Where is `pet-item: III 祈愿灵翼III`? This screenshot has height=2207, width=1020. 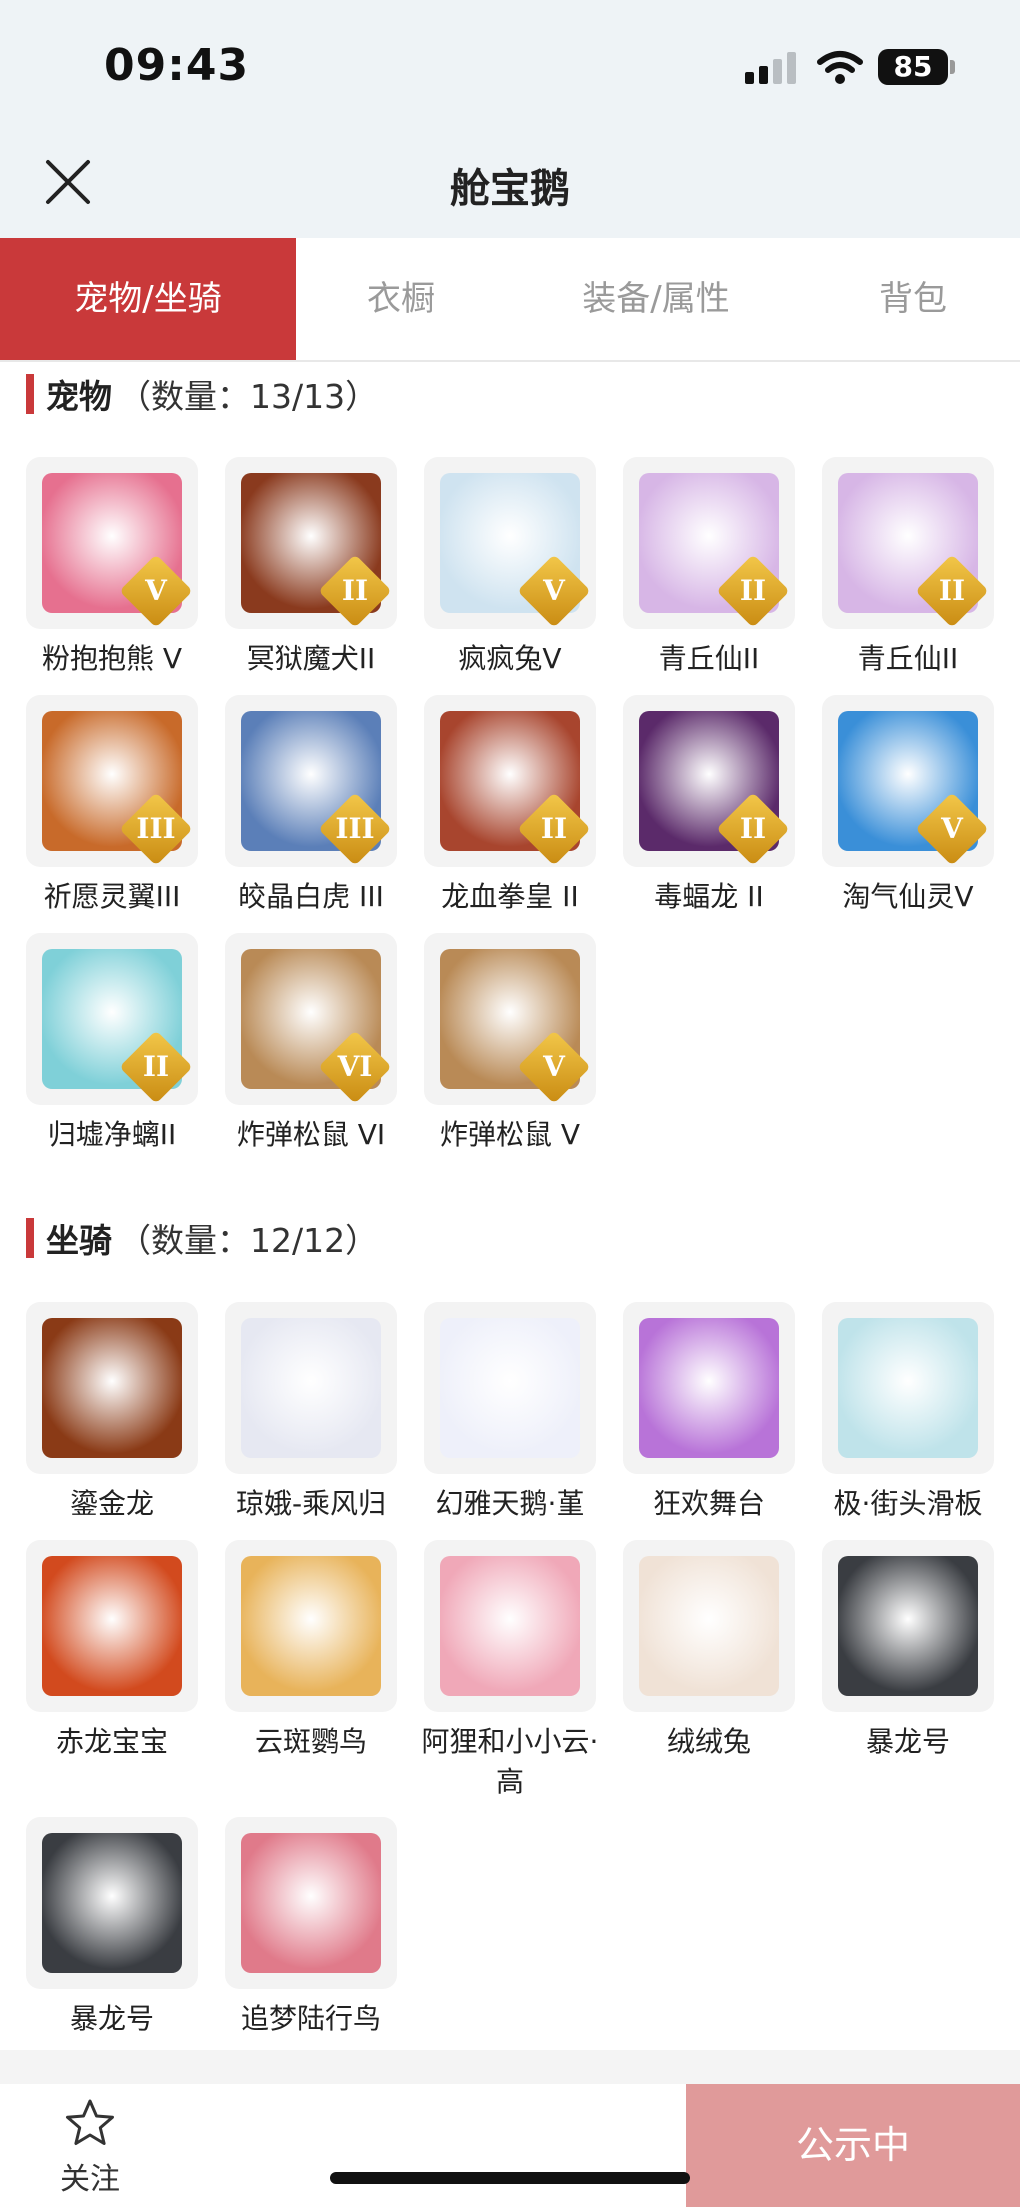 pet-item: III 祈愿灵翼III is located at coordinates (112, 806).